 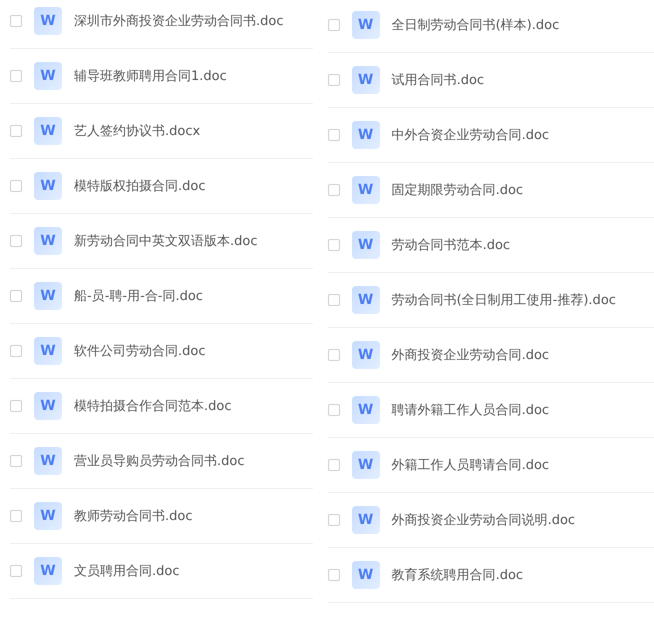 I want to click on file-name: 辅导班教师聘用合同1.doc, so click(x=150, y=76).